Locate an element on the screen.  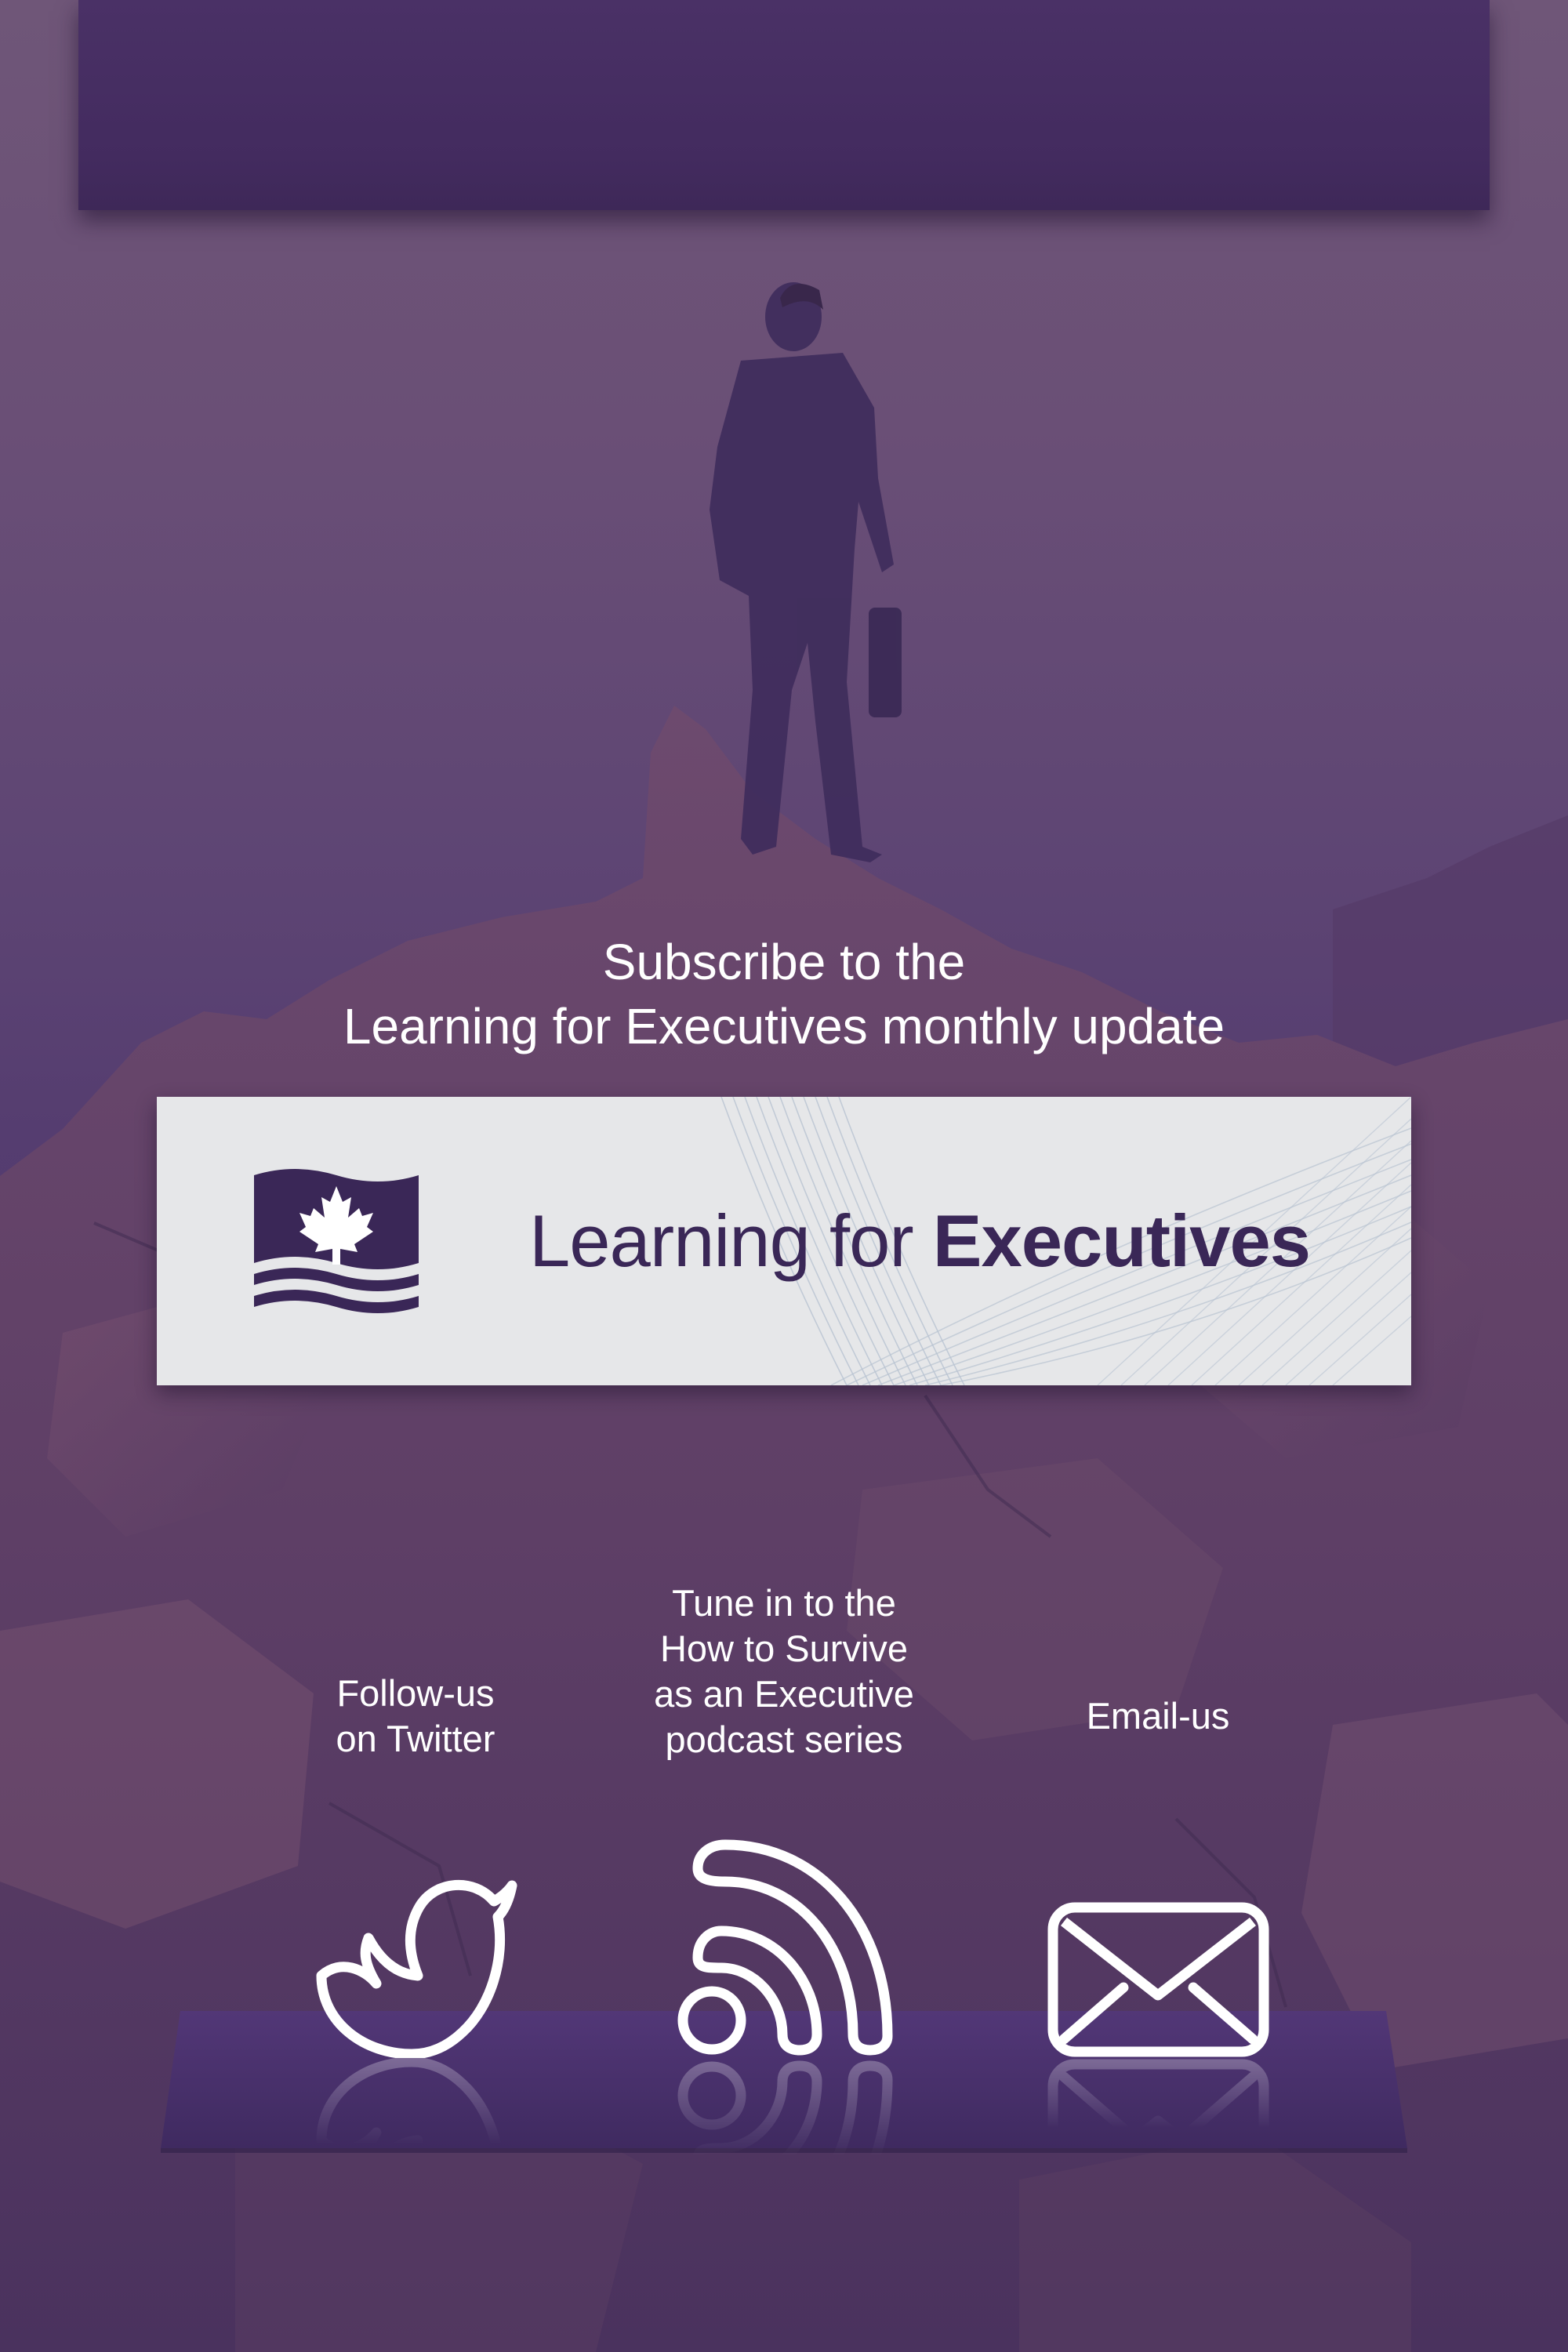
rss-podcast-icon is located at coordinates (785, 1948).